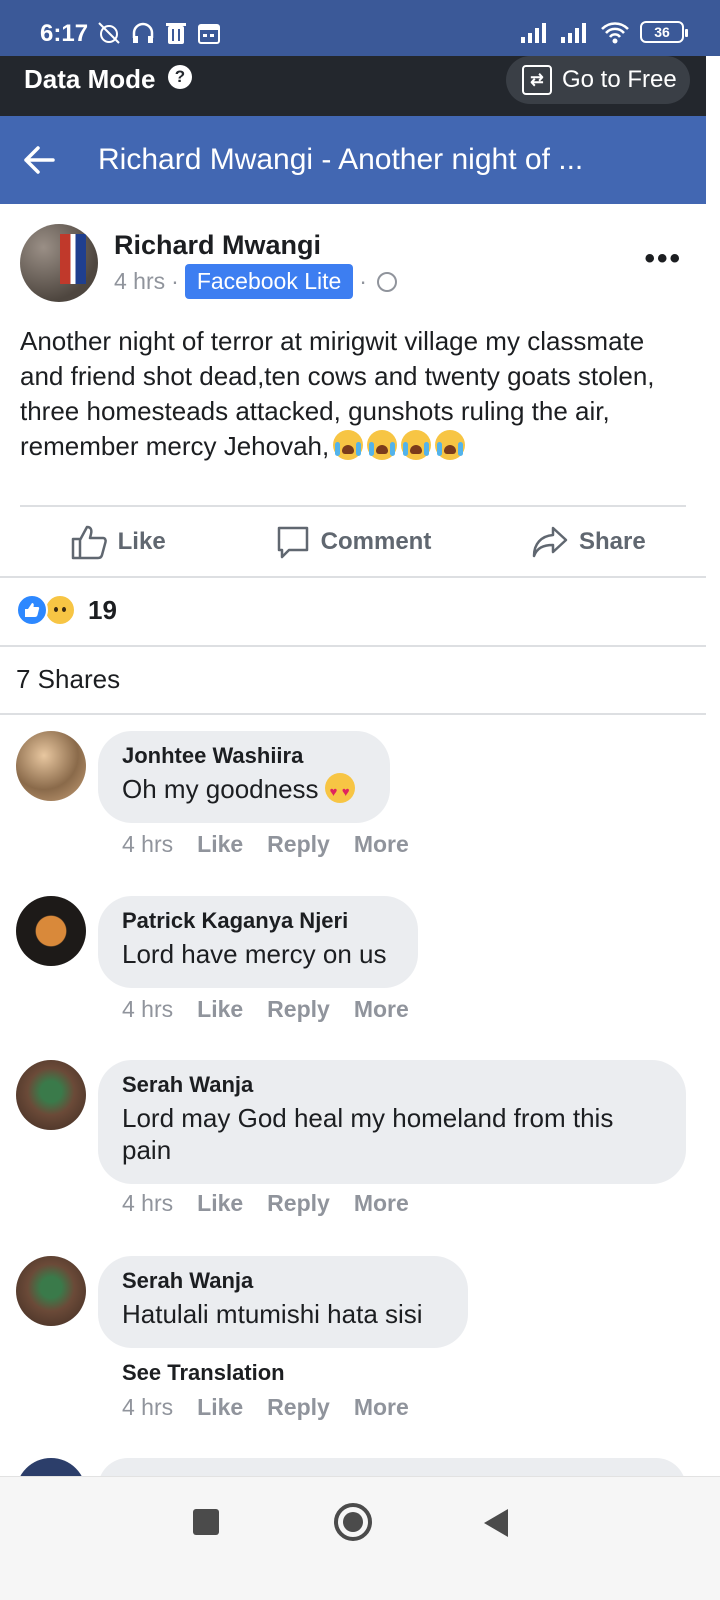 The width and height of the screenshot is (720, 1600). What do you see at coordinates (64, 33) in the screenshot?
I see `status-time: 6:17` at bounding box center [64, 33].